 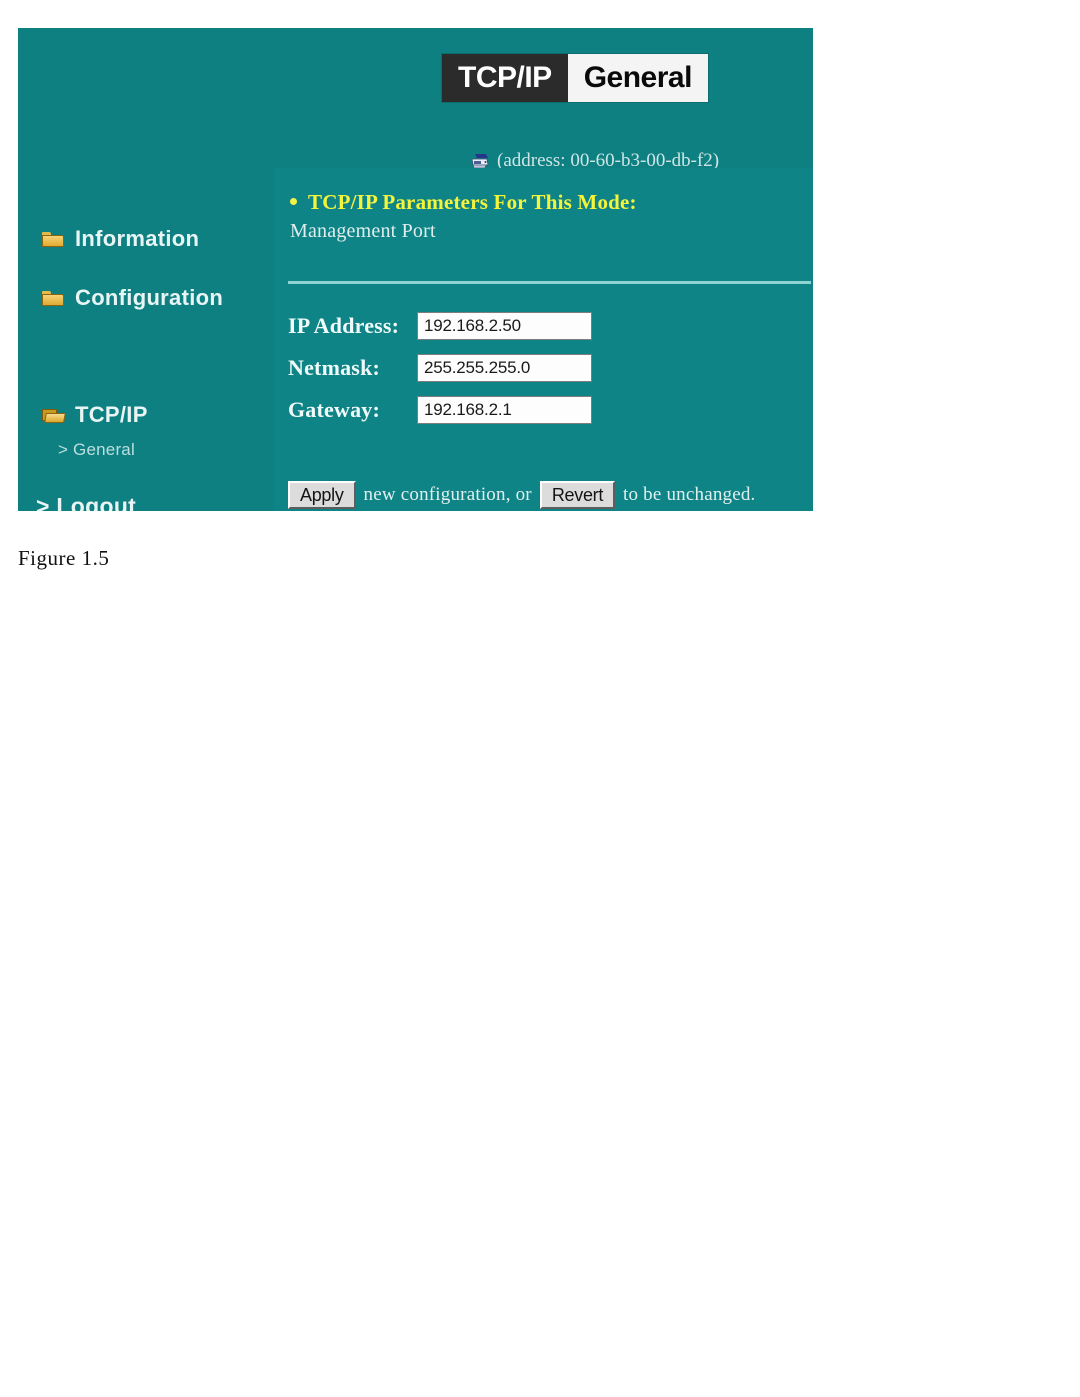 I want to click on netmask-input: 255.255.255.0, so click(x=504, y=367).